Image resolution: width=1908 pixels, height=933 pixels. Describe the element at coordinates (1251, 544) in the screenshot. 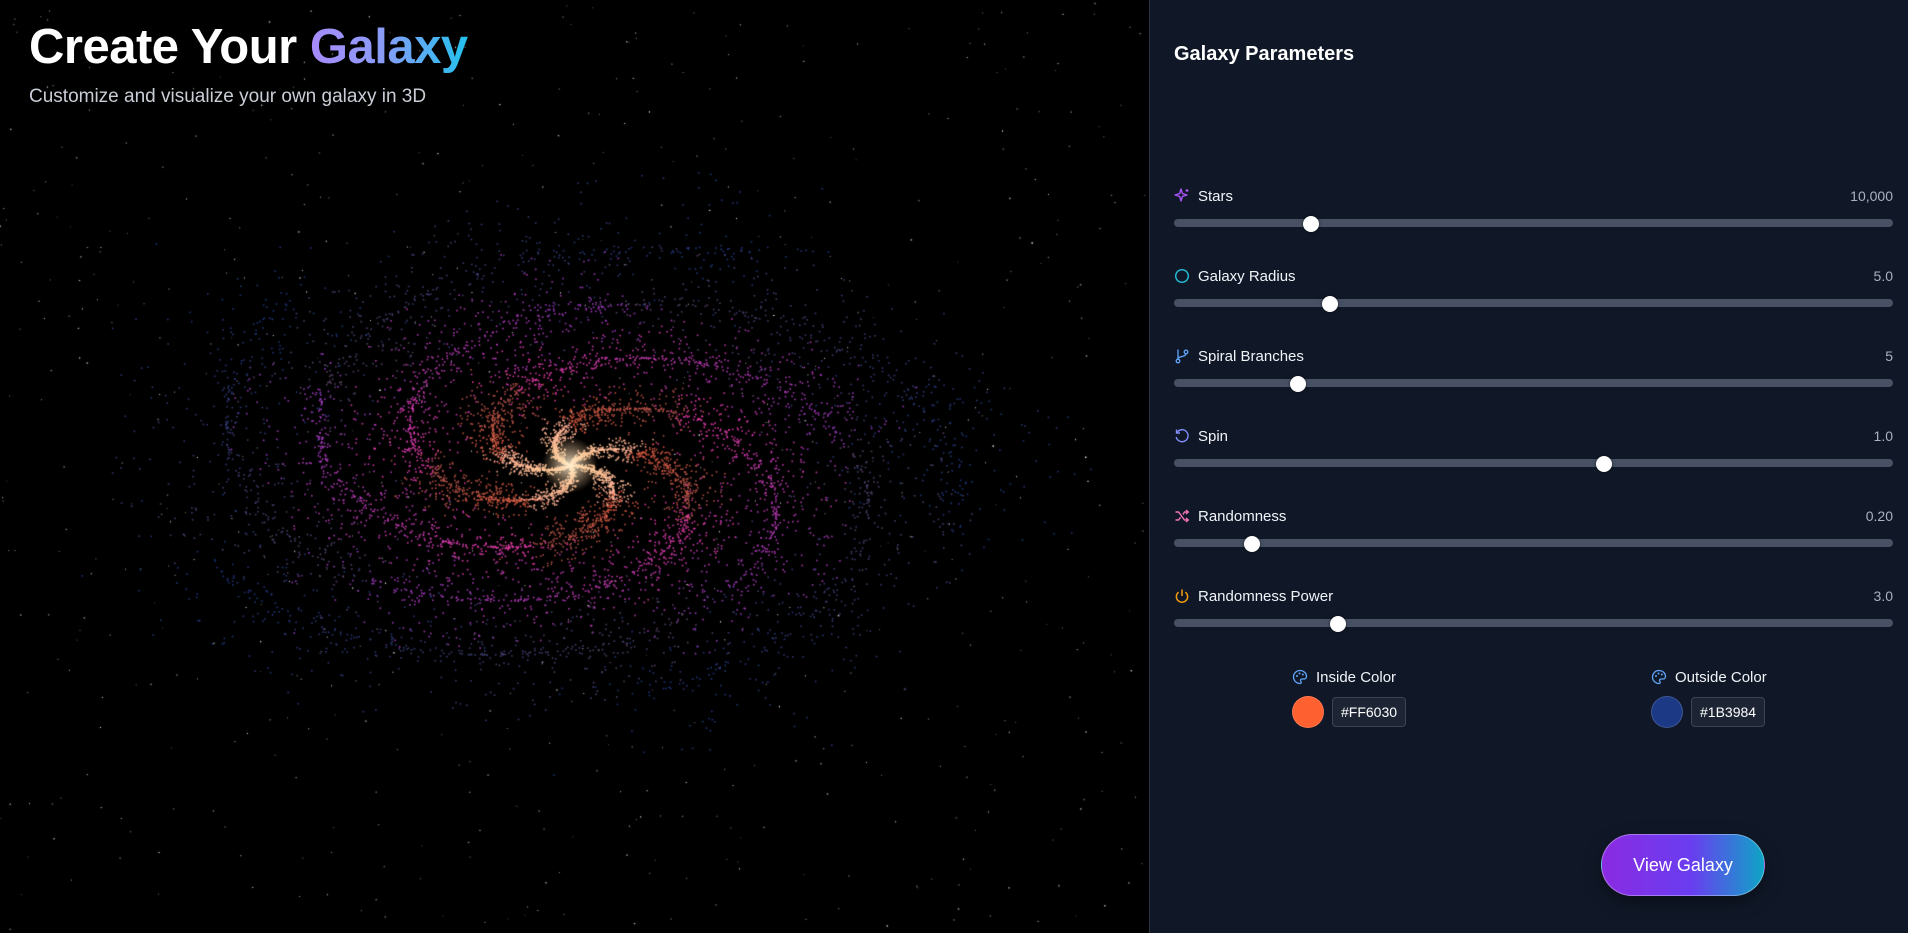

I see `randomness-slider-thumb` at that location.